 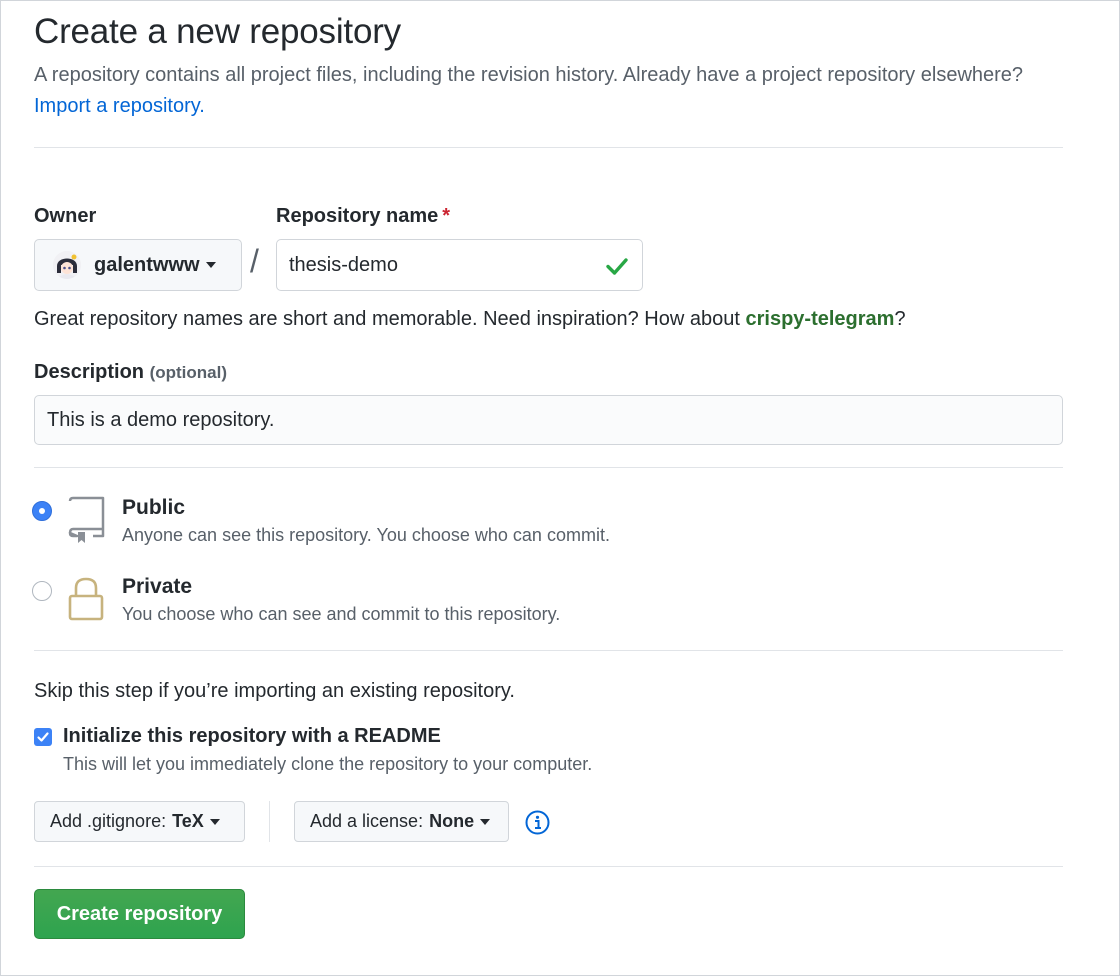 What do you see at coordinates (357, 216) in the screenshot?
I see `repo-name-label-text: Repository name` at bounding box center [357, 216].